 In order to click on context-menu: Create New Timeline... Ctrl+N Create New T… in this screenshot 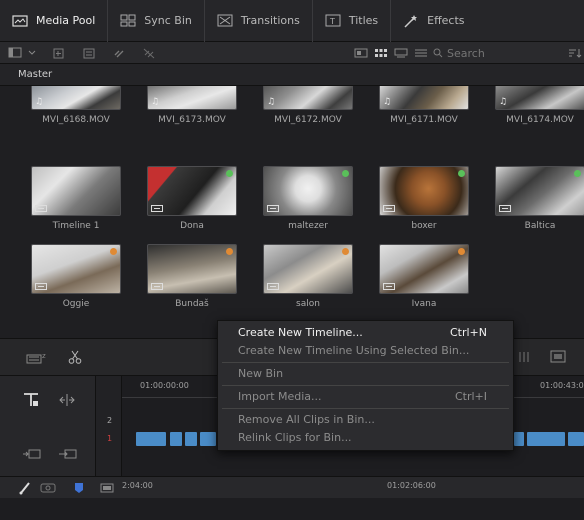, I will do `click(365, 385)`.